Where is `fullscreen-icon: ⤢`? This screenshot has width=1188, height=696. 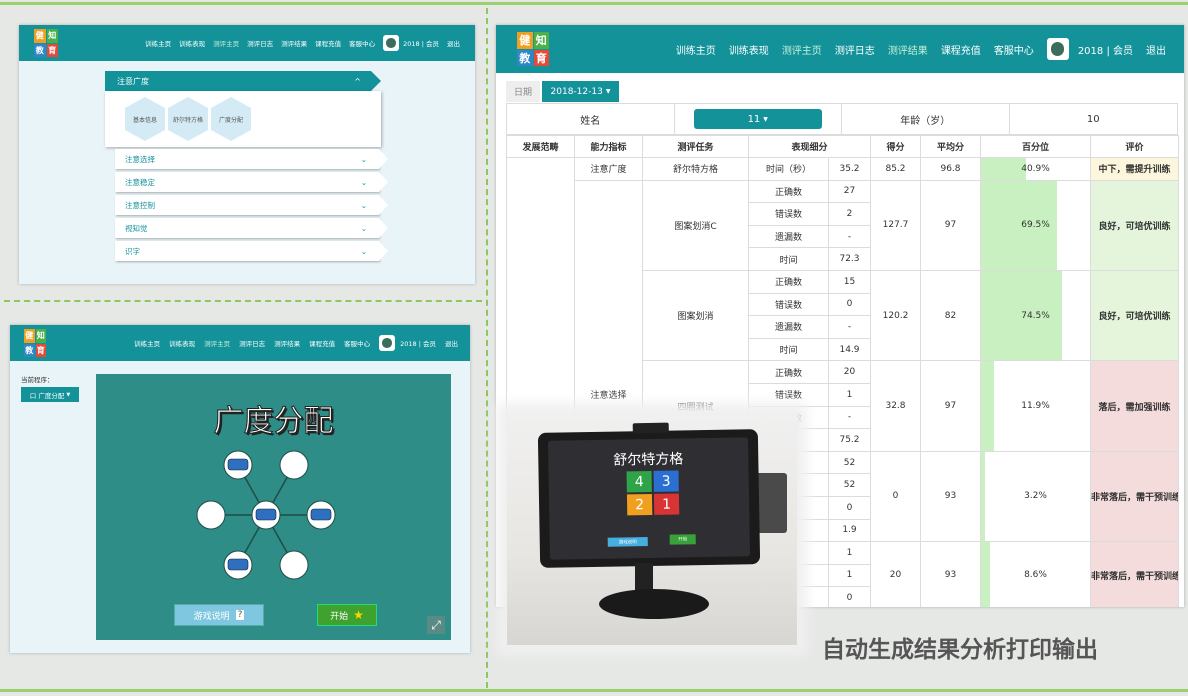
fullscreen-icon: ⤢ is located at coordinates (436, 625).